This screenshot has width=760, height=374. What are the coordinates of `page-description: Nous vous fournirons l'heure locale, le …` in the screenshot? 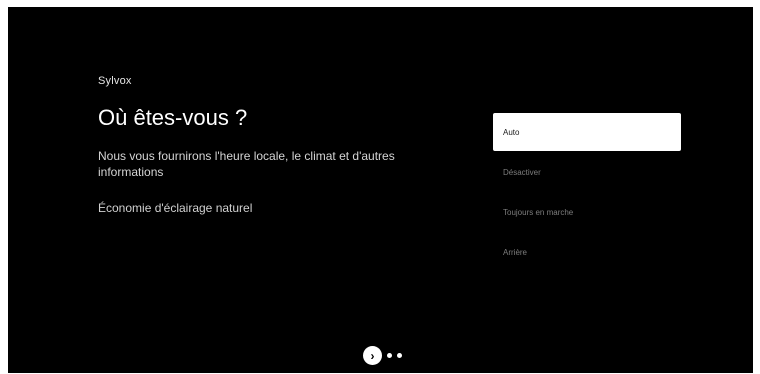 It's located at (246, 164).